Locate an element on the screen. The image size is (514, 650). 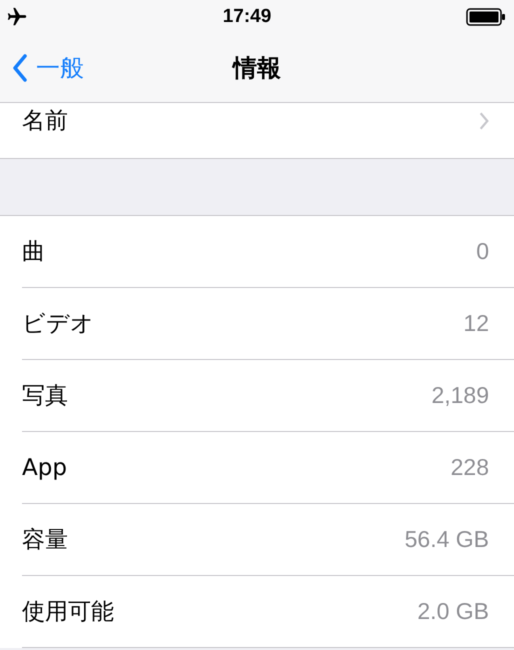
battery-icon is located at coordinates (486, 17).